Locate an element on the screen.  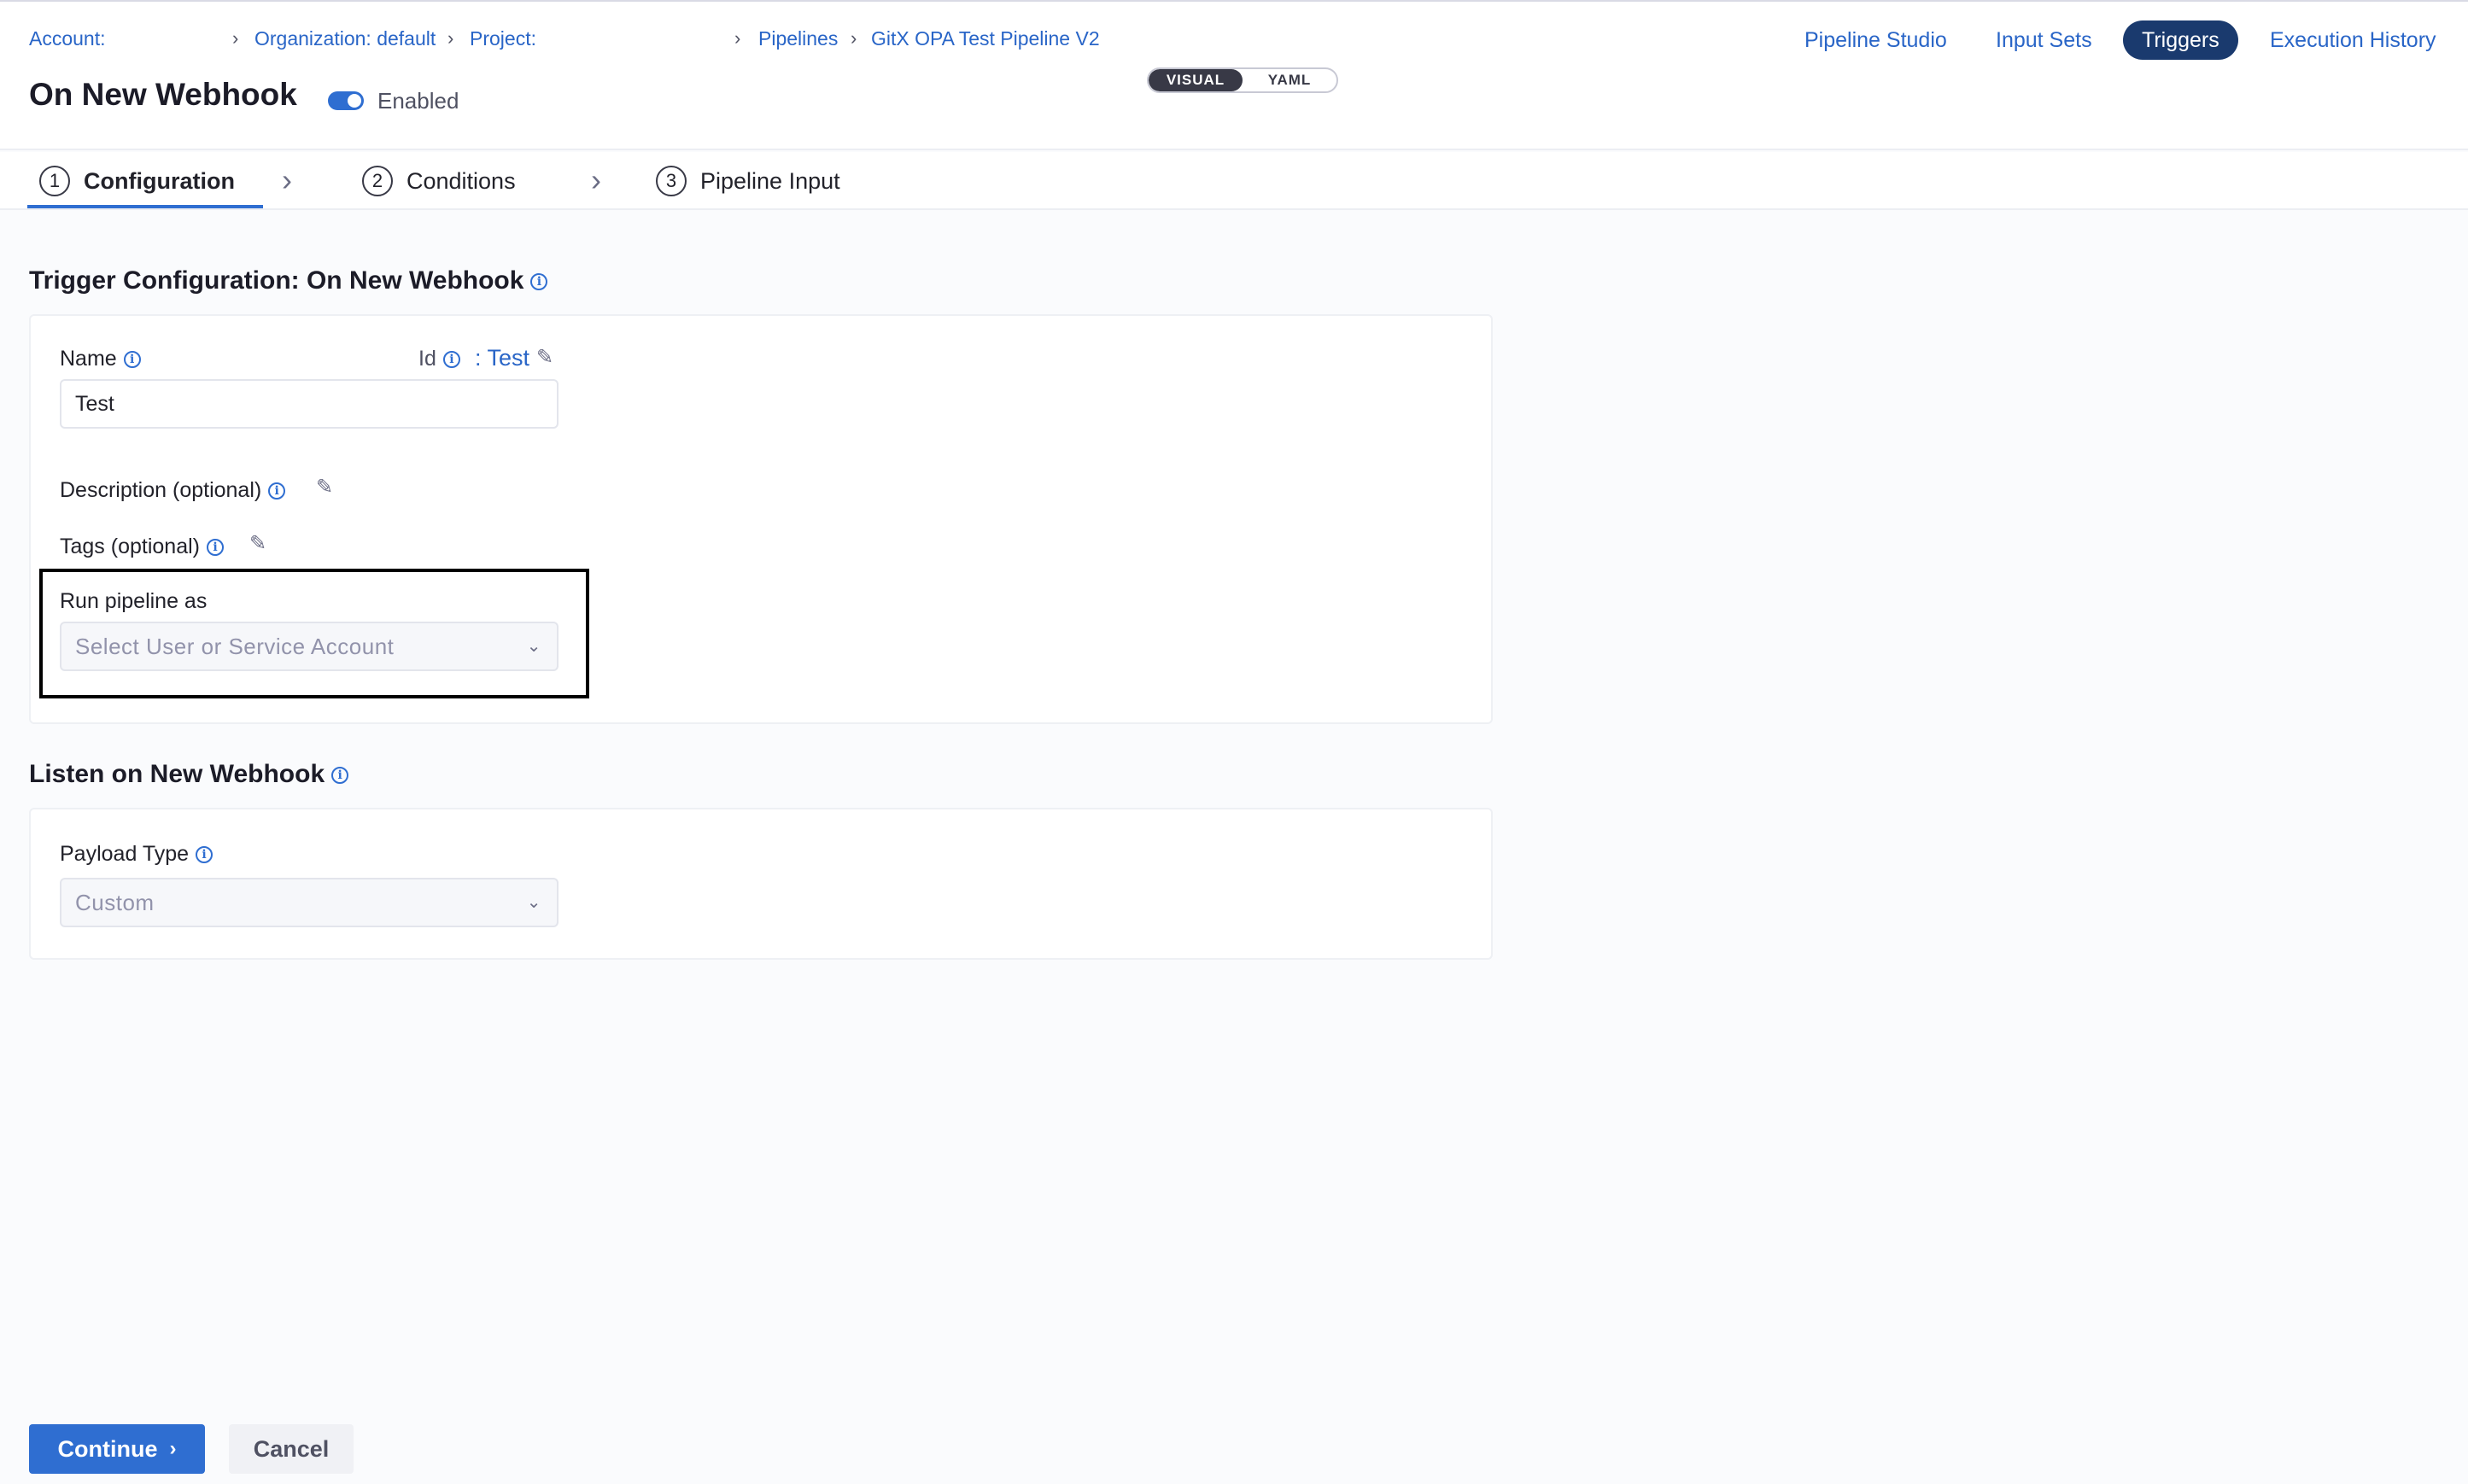
tab-number: 3 is located at coordinates (671, 181).